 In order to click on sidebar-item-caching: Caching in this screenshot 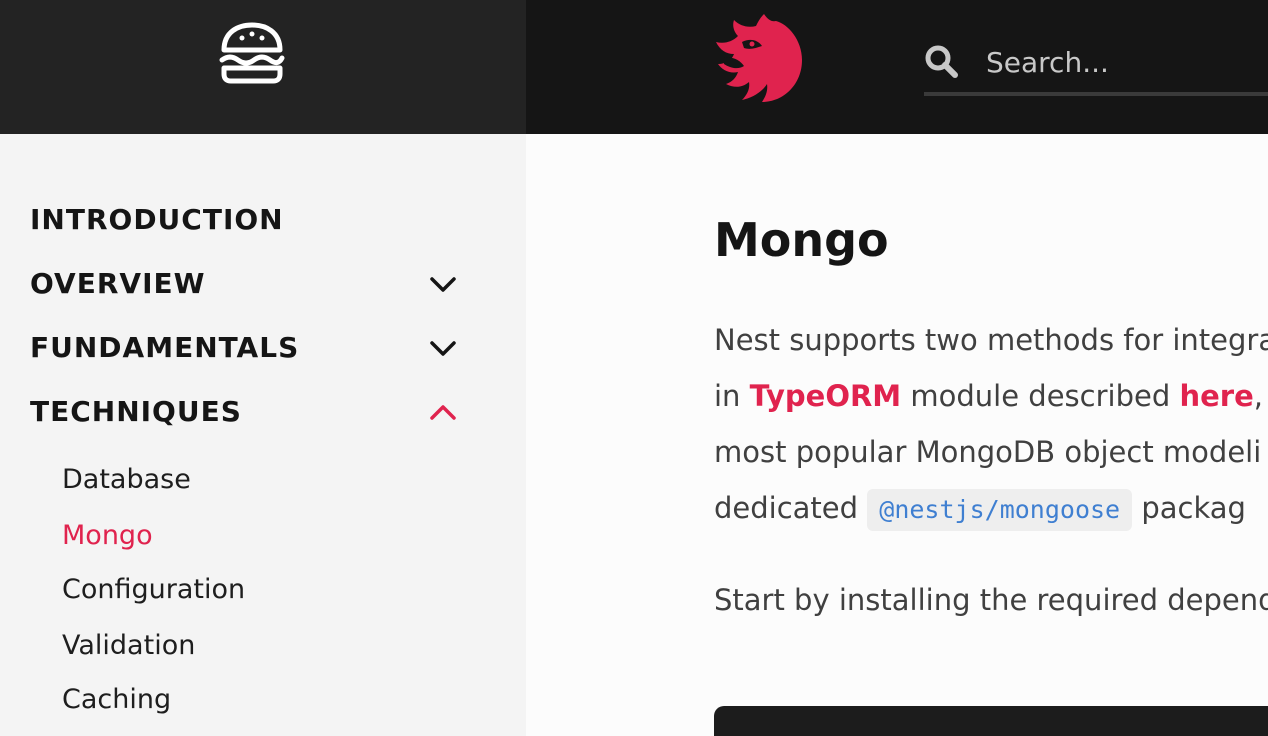, I will do `click(116, 700)`.